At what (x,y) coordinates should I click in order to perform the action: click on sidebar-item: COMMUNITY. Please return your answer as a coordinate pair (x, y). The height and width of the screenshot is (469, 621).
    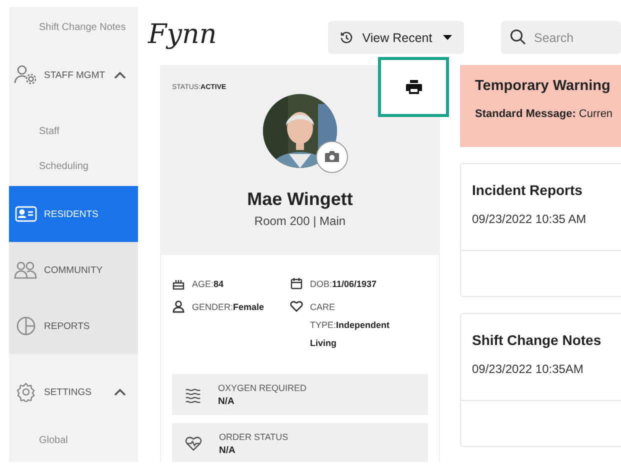
    Looking at the image, I should click on (73, 270).